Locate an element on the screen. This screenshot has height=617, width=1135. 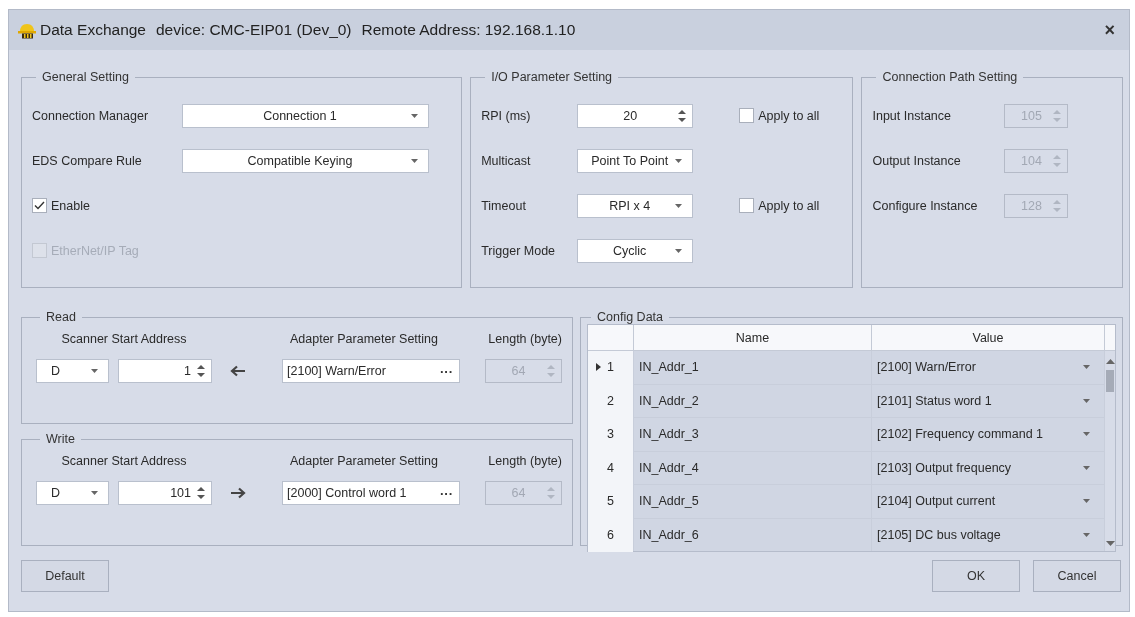
row-header: 6 is located at coordinates (610, 535).